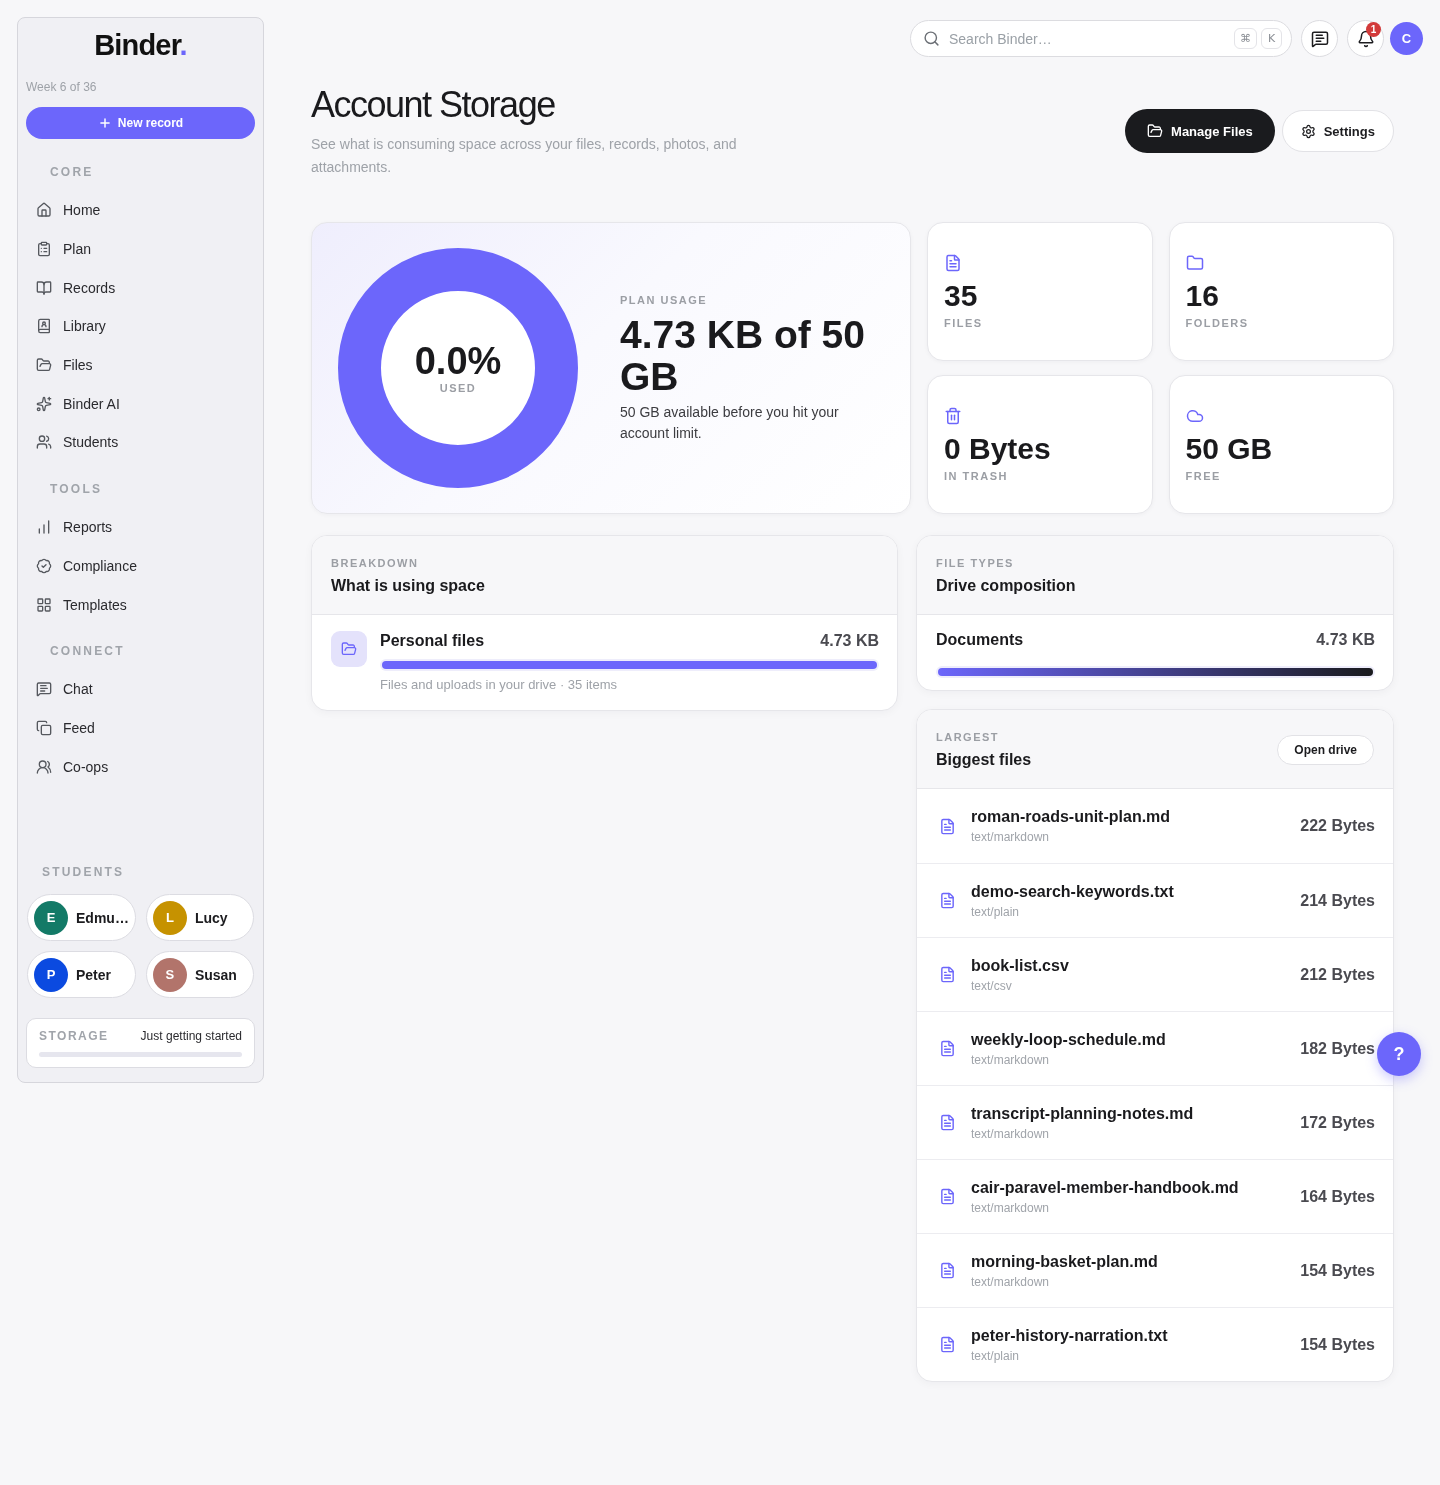 The width and height of the screenshot is (1440, 1485). What do you see at coordinates (191, 1036) in the screenshot?
I see `storage-status: Just getting started` at bounding box center [191, 1036].